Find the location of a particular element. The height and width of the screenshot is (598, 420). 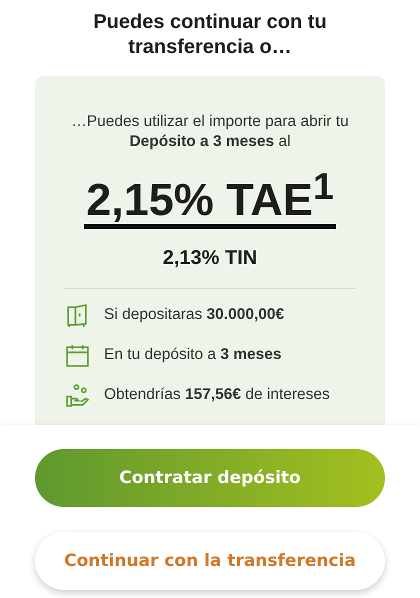

tae-rate: 2,15% TAE$^{1}$ is located at coordinates (210, 195).